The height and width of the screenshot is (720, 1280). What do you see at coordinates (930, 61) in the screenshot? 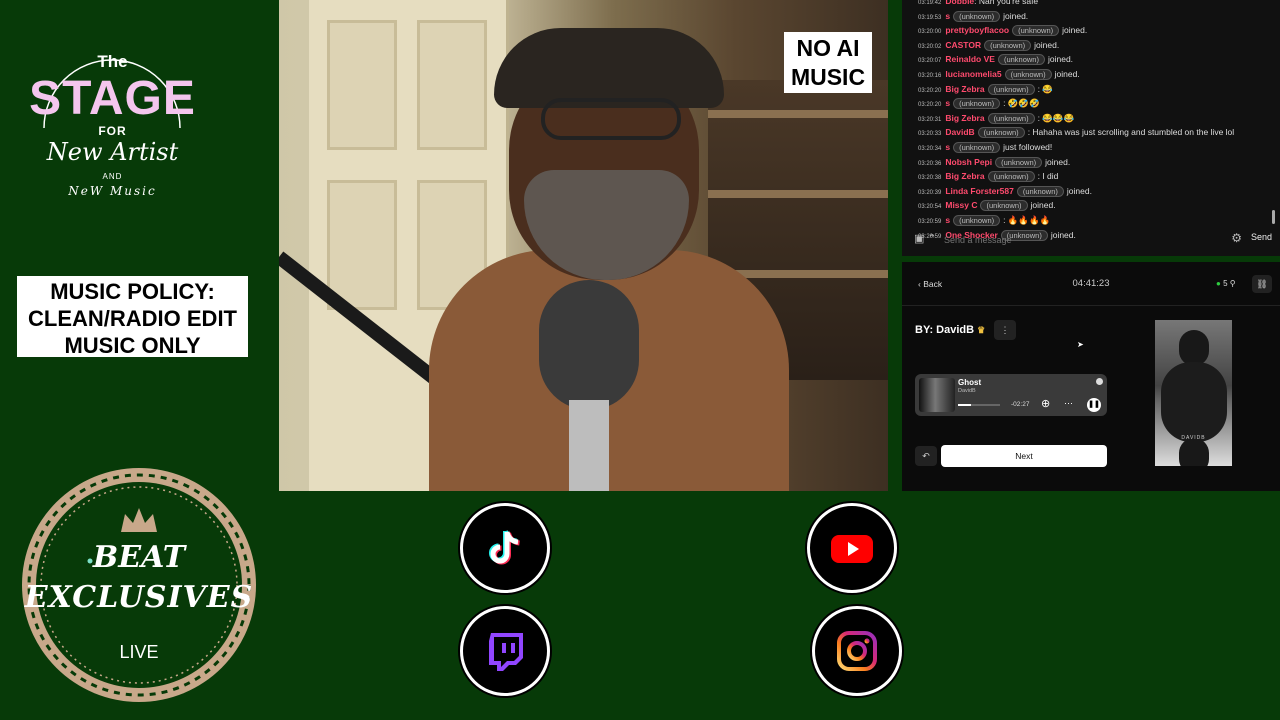
I see `chat-timestamp: 03:20:07` at bounding box center [930, 61].